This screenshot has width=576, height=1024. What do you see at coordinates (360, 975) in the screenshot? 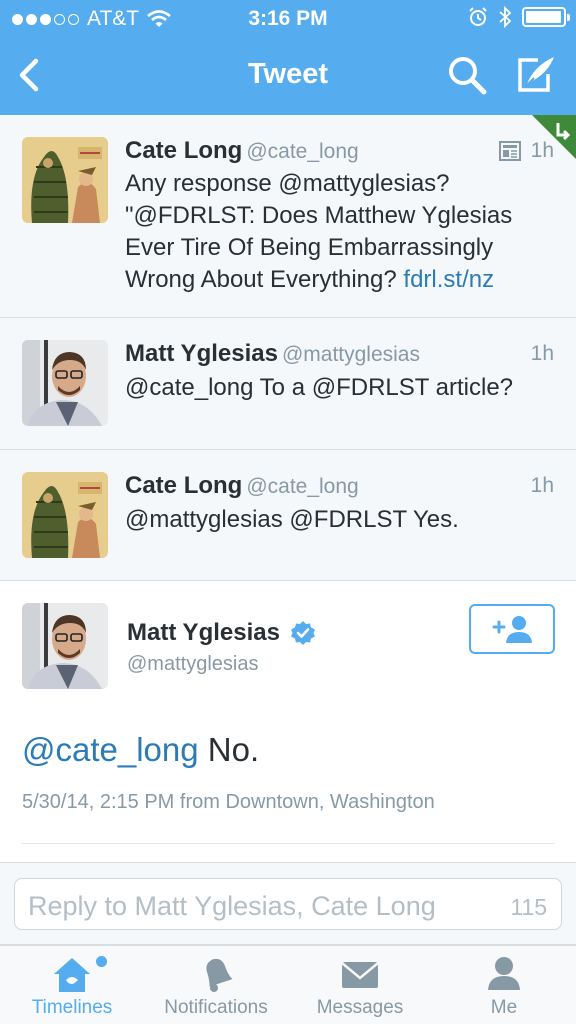
I see `envelope-icon` at bounding box center [360, 975].